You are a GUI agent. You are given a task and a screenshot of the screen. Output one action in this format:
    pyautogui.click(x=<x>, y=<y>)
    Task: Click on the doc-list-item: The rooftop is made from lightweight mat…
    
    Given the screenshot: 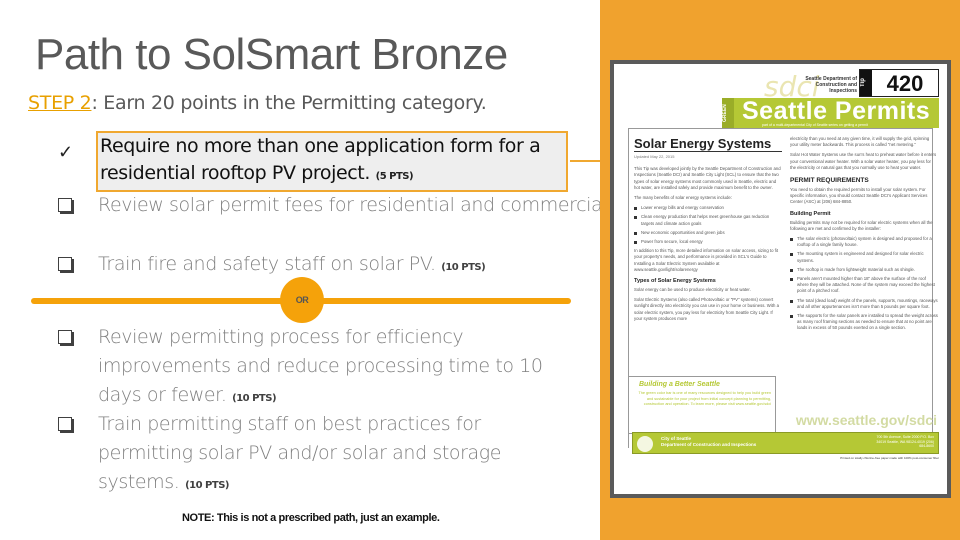 What is the action you would take?
    pyautogui.click(x=864, y=270)
    